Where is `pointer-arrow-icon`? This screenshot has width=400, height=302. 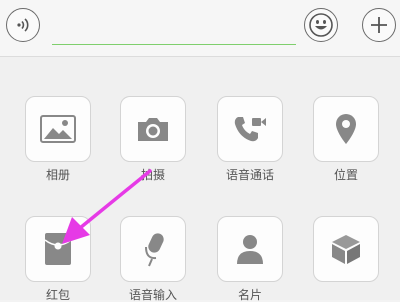
pointer-arrow-icon is located at coordinates (107, 206).